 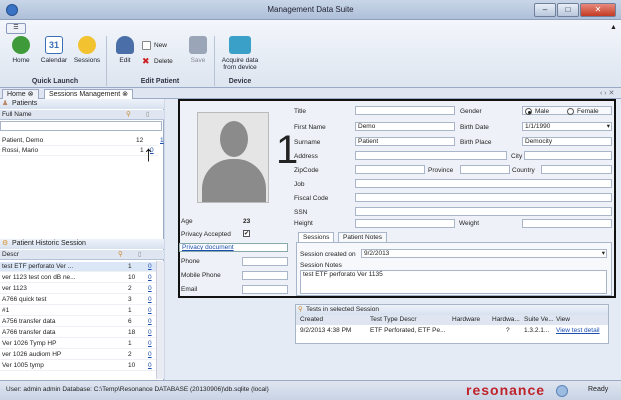 What do you see at coordinates (82, 255) in the screenshot?
I see `history-column-header: Descr ⚲ ▯` at bounding box center [82, 255].